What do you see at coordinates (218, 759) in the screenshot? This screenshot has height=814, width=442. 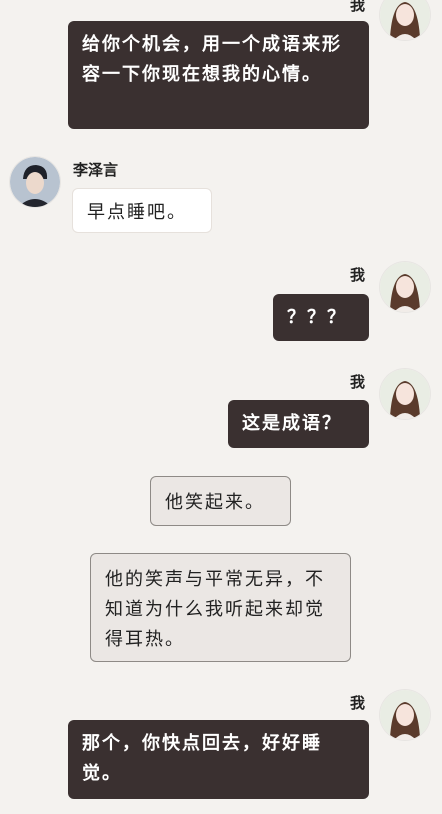 I see `message-bubble-mine: 那个，你快点回去，好好睡觉。` at bounding box center [218, 759].